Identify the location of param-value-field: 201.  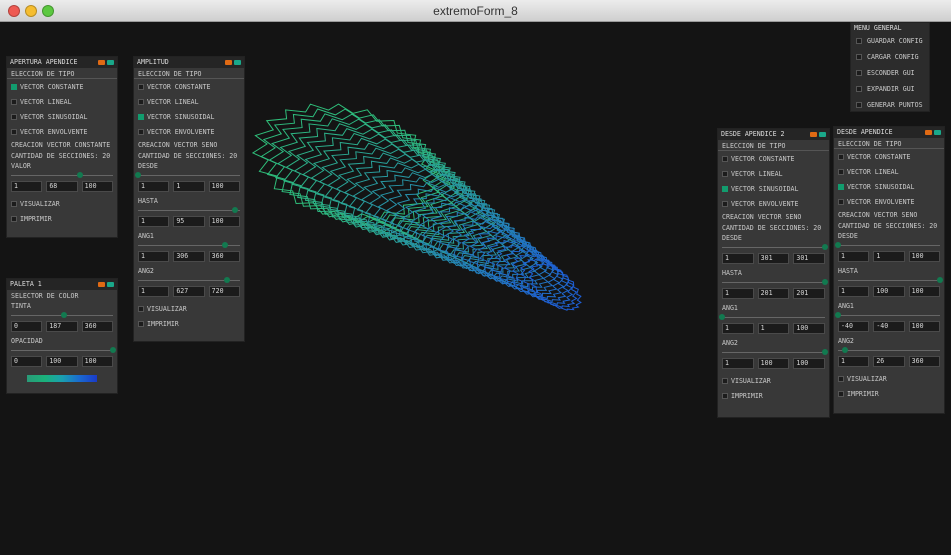
(773, 293).